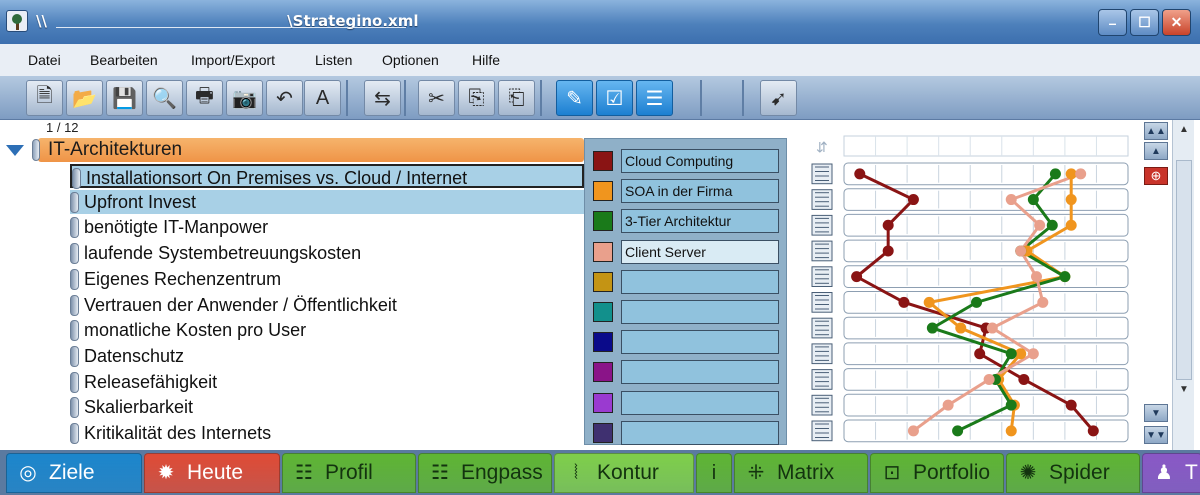 This screenshot has width=1200, height=495. Describe the element at coordinates (284, 98) in the screenshot. I see `undo-icon: ↶` at that location.